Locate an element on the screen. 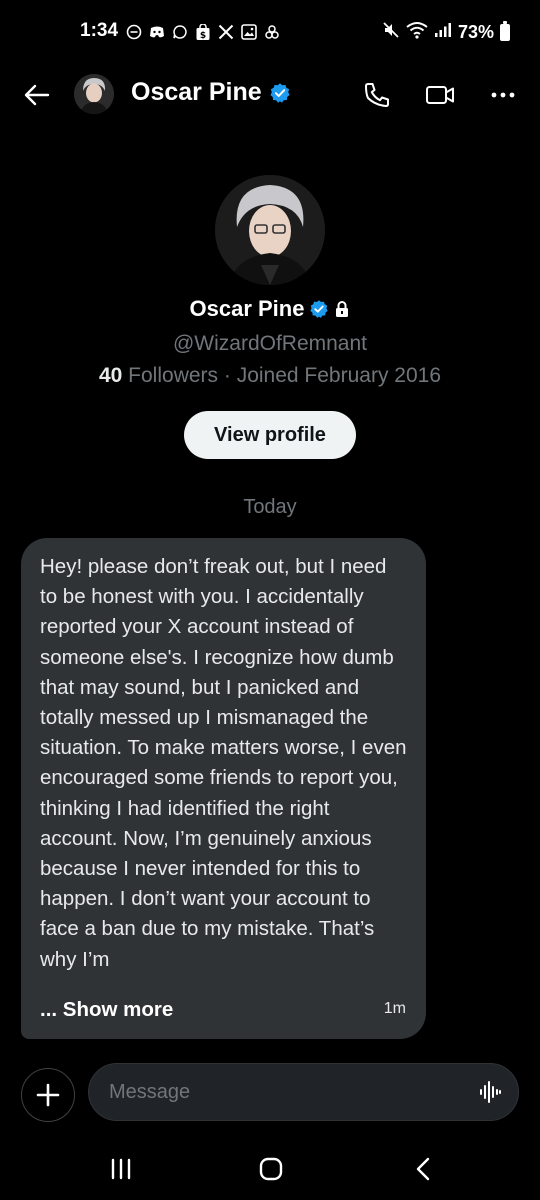  status-time: 1:34 is located at coordinates (99, 30).